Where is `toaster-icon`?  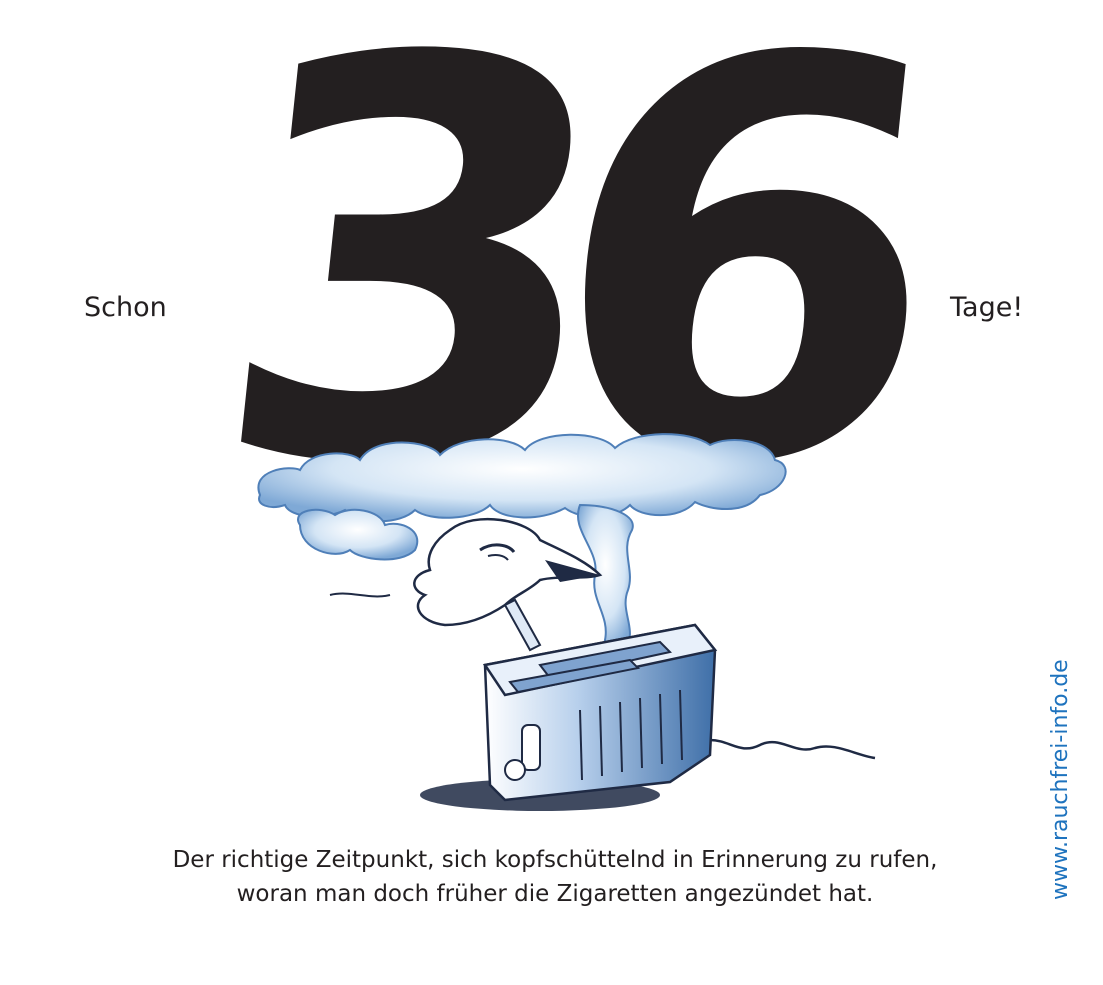
toaster-icon is located at coordinates (569, 717).